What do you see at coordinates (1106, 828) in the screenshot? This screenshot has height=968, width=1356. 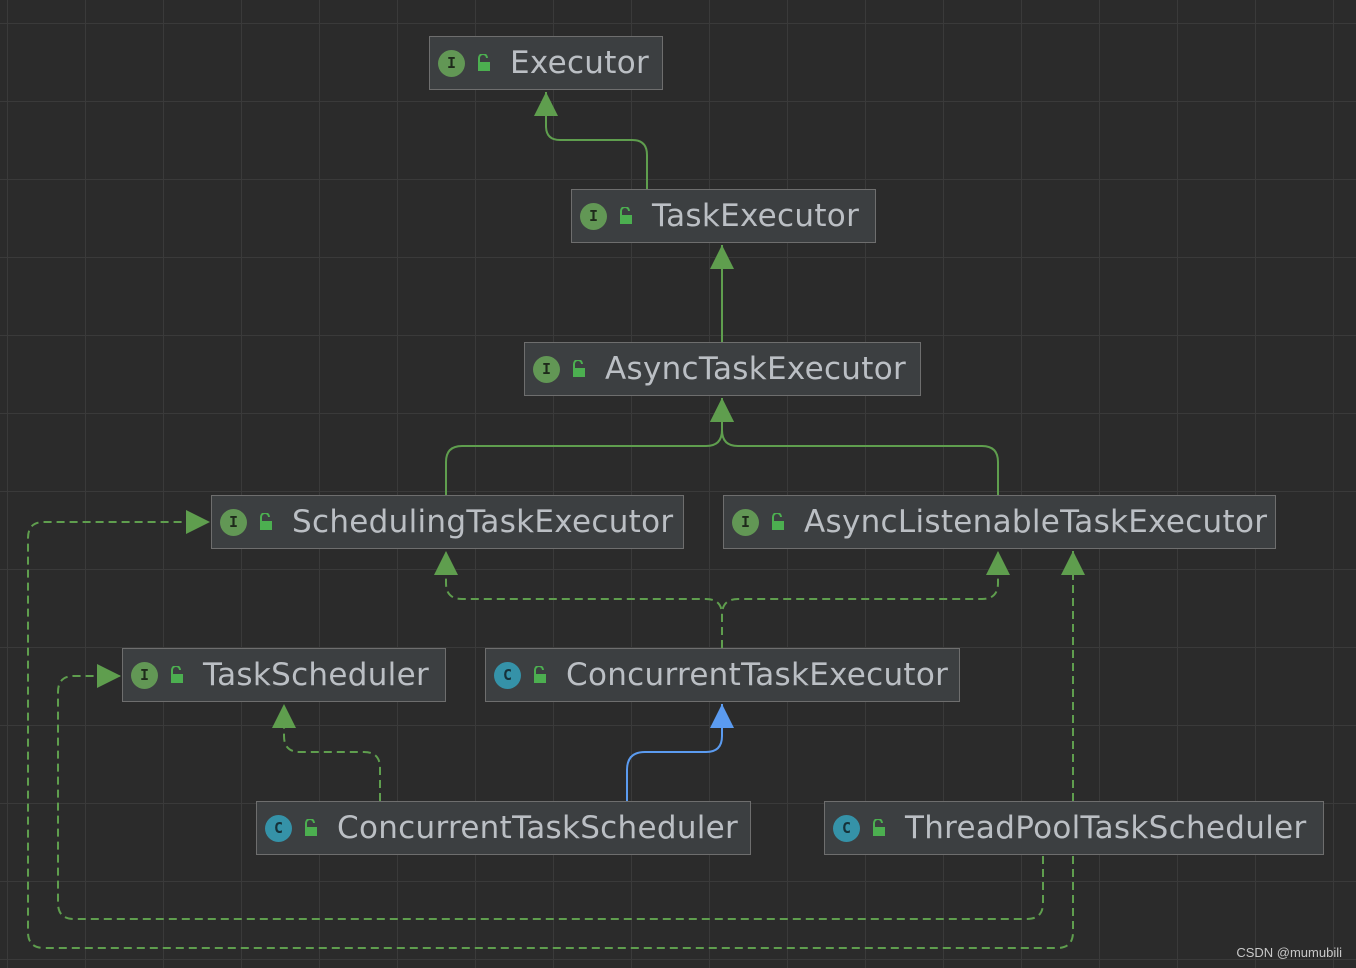 I see `node-label: ThreadPoolTaskScheduler` at bounding box center [1106, 828].